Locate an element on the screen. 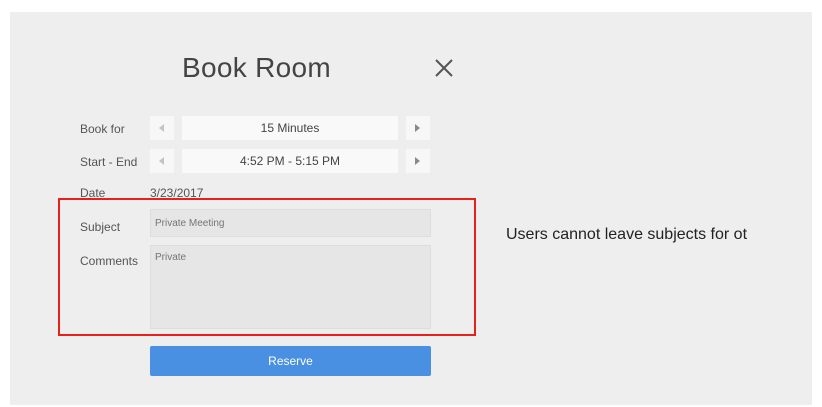 The width and height of the screenshot is (822, 407). start-end-prev-button is located at coordinates (162, 161).